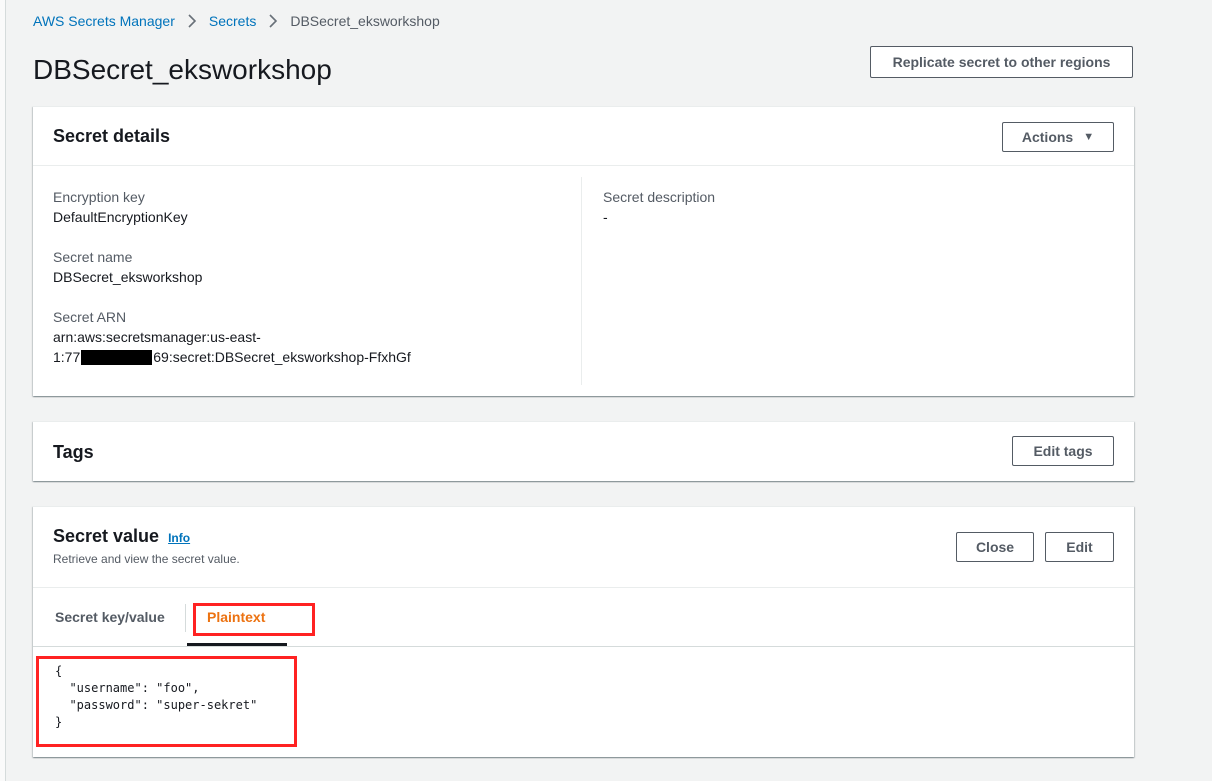 This screenshot has height=781, width=1212. What do you see at coordinates (995, 547) in the screenshot?
I see `close-button: Close` at bounding box center [995, 547].